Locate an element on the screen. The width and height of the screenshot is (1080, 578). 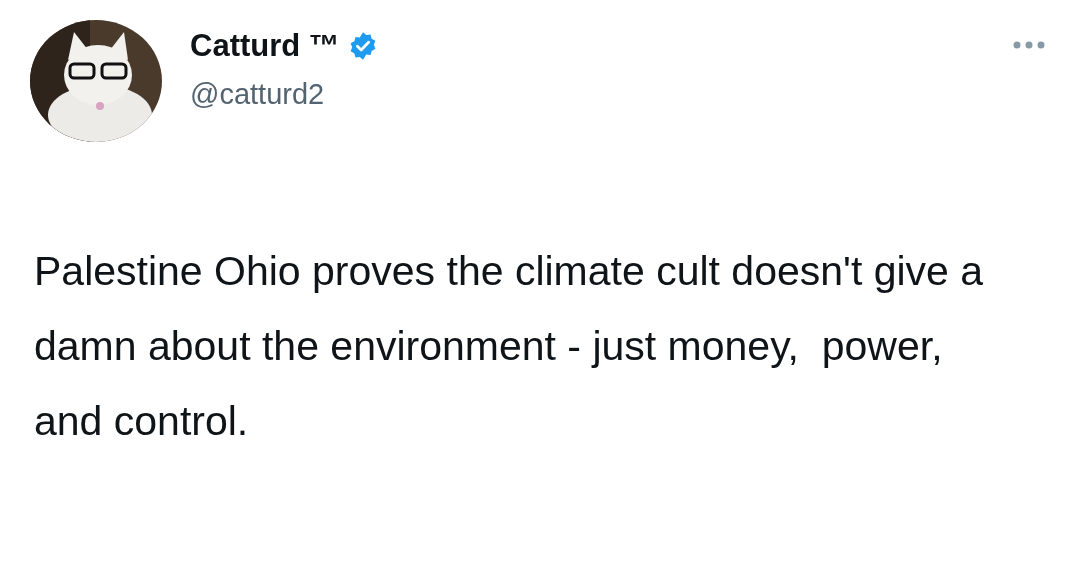
more-options-icon is located at coordinates (1029, 45).